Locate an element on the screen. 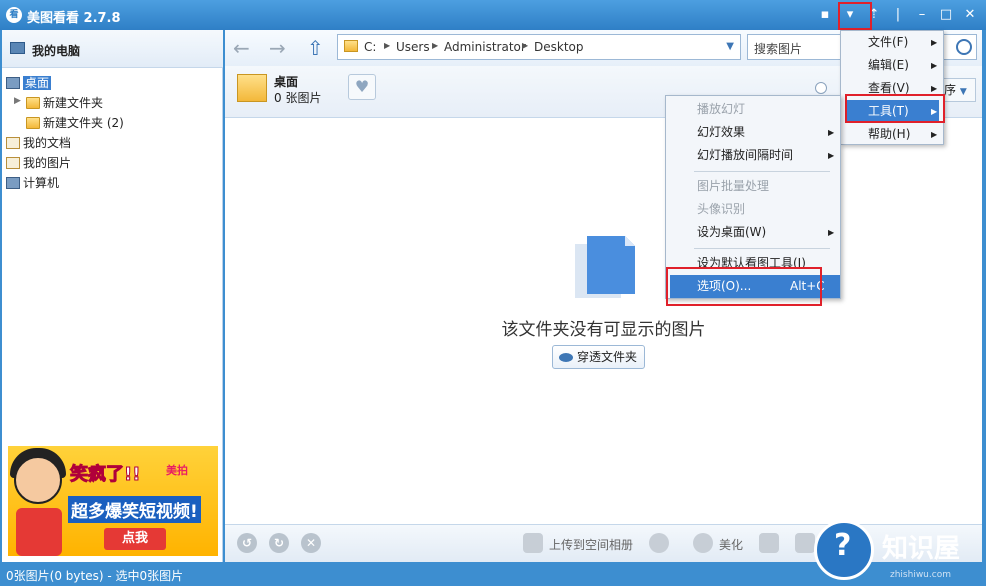 The width and height of the screenshot is (986, 586). weibo-icon is located at coordinates (659, 543).